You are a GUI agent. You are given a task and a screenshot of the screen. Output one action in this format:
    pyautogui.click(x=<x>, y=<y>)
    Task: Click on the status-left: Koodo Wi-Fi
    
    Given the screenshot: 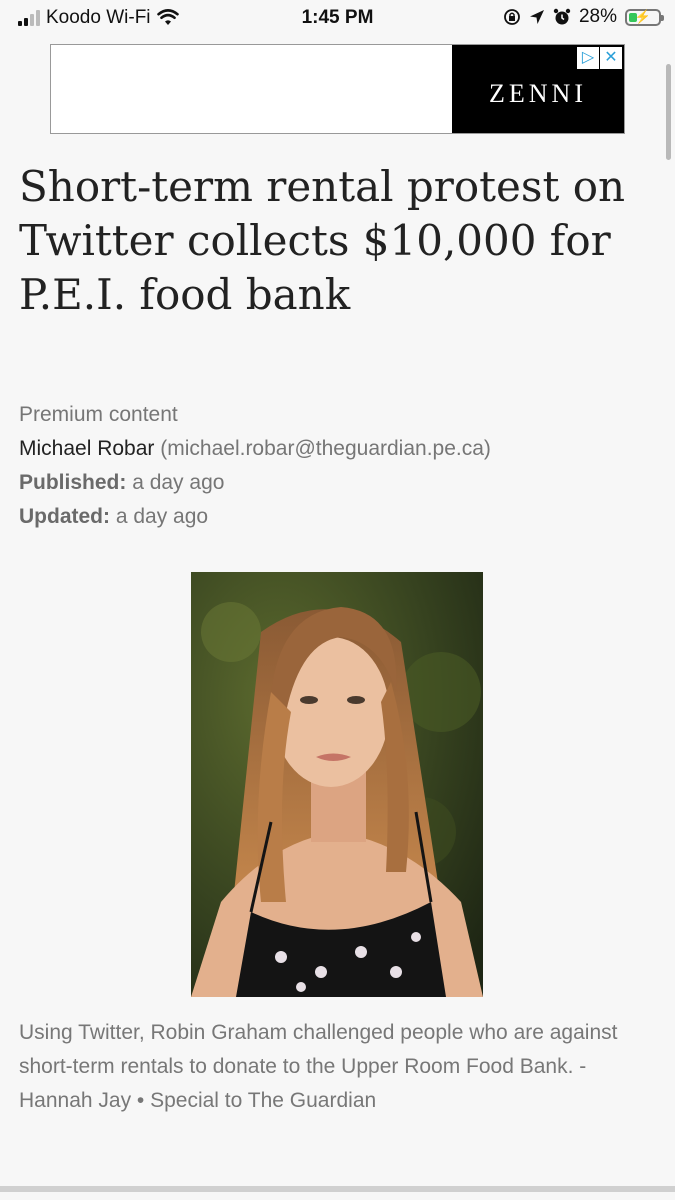 What is the action you would take?
    pyautogui.click(x=98, y=18)
    